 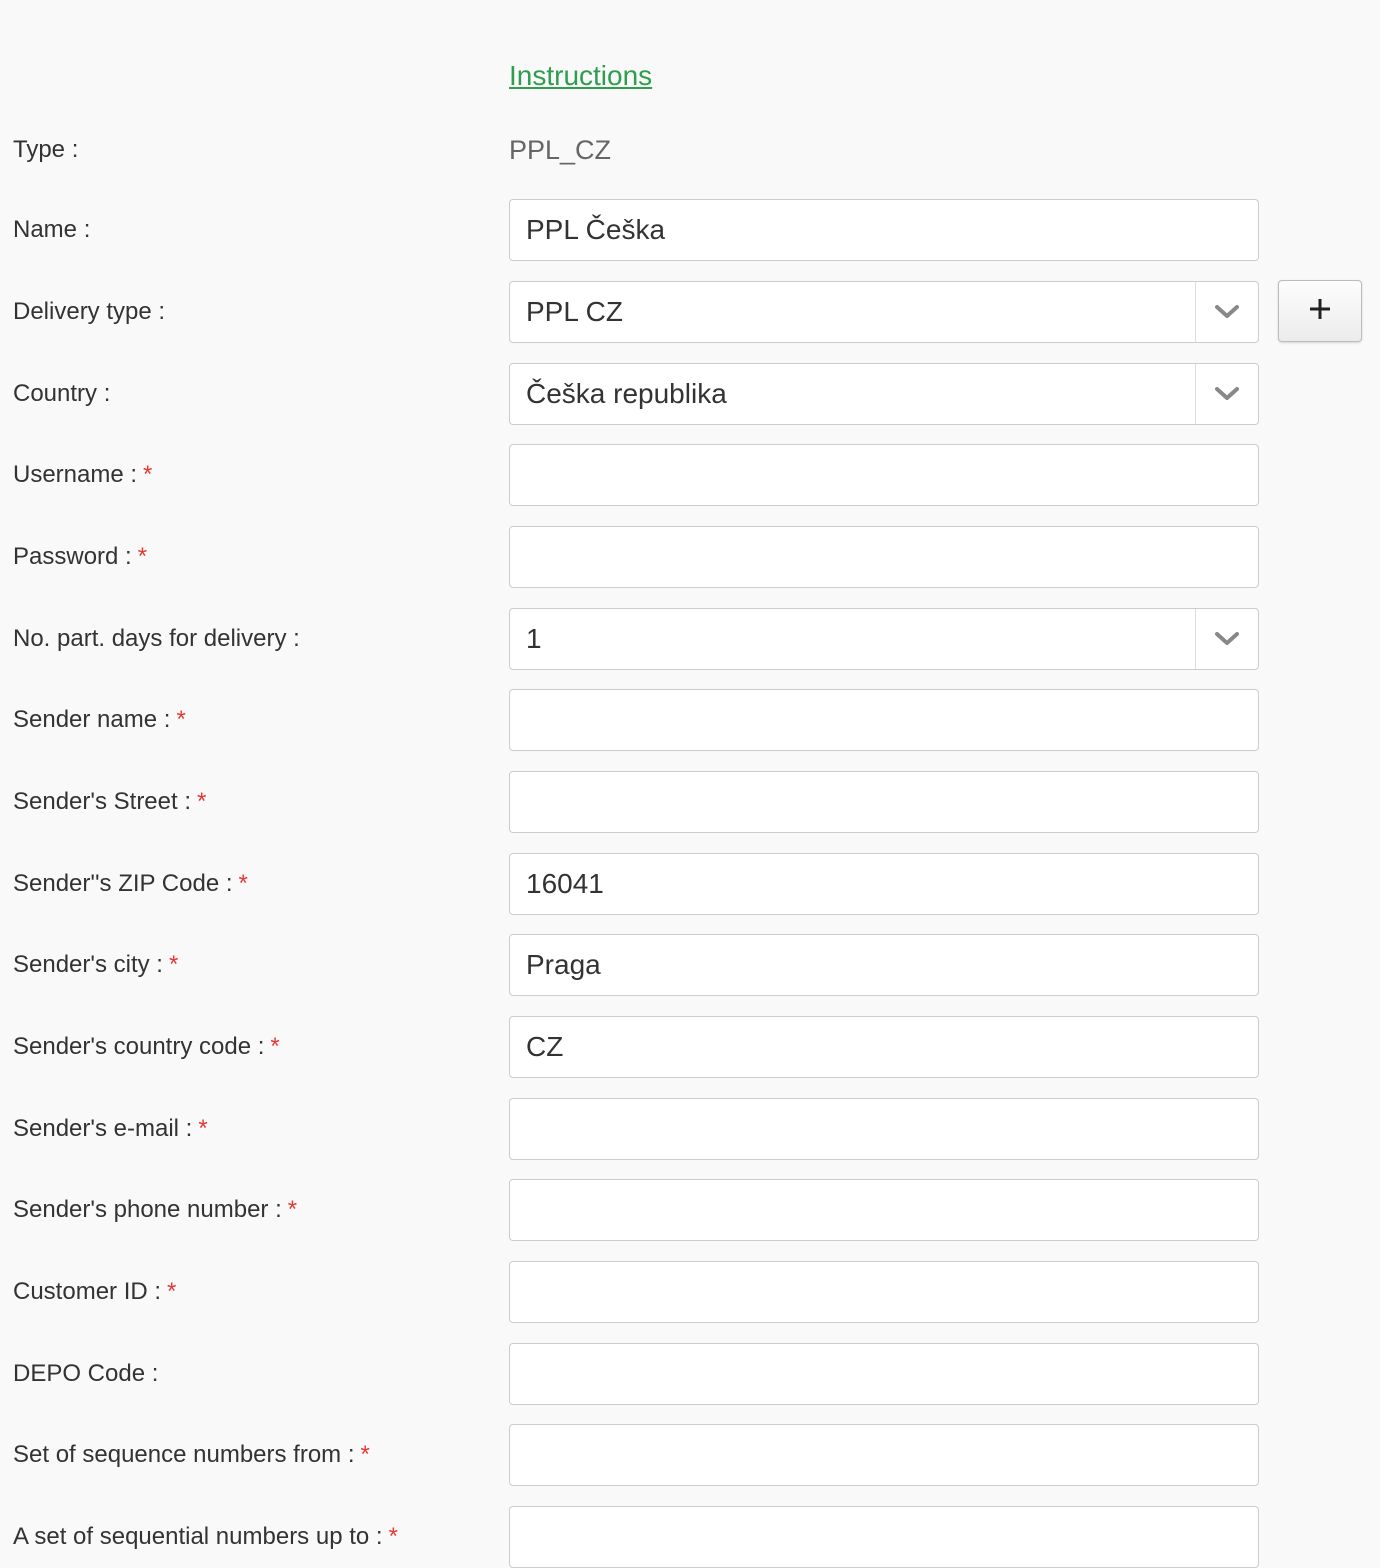 I want to click on row-sender-zip: Sender''s ZIP Code : *, so click(x=690, y=884).